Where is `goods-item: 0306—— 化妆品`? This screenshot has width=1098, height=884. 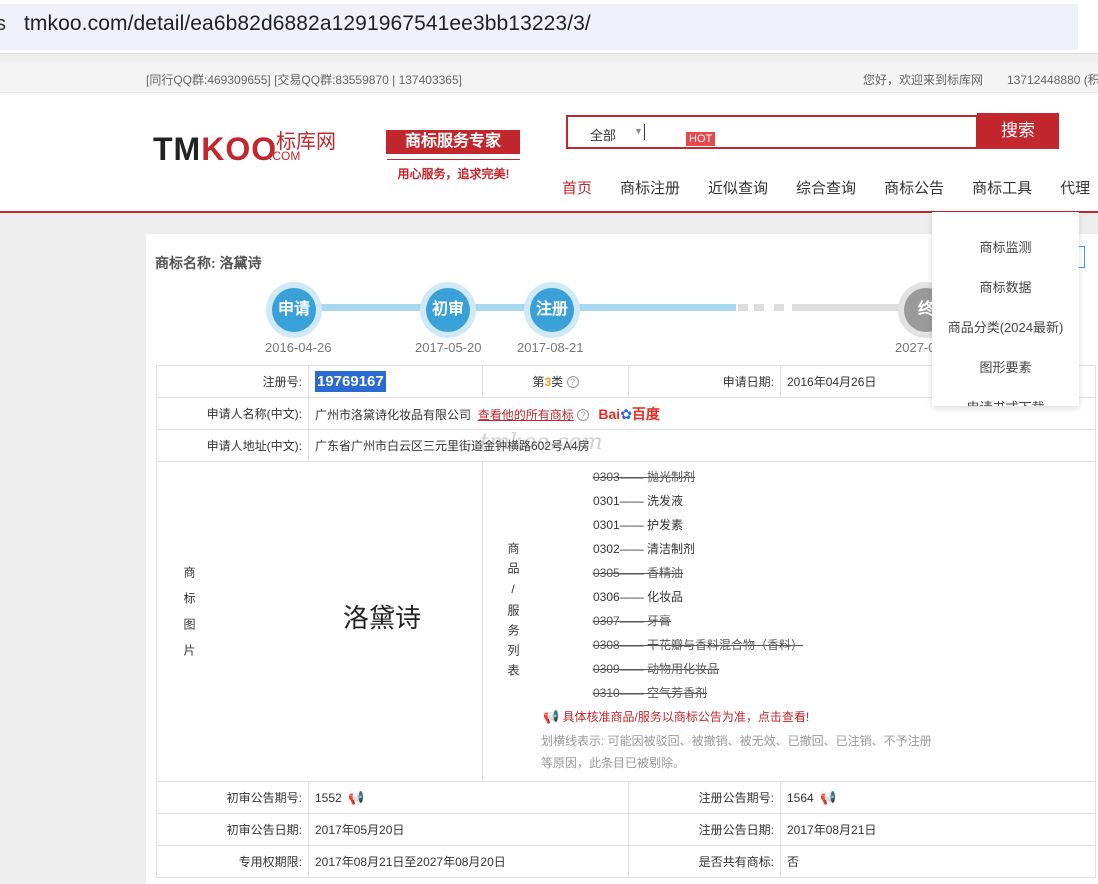
goods-item: 0306—— 化妆品 is located at coordinates (638, 597).